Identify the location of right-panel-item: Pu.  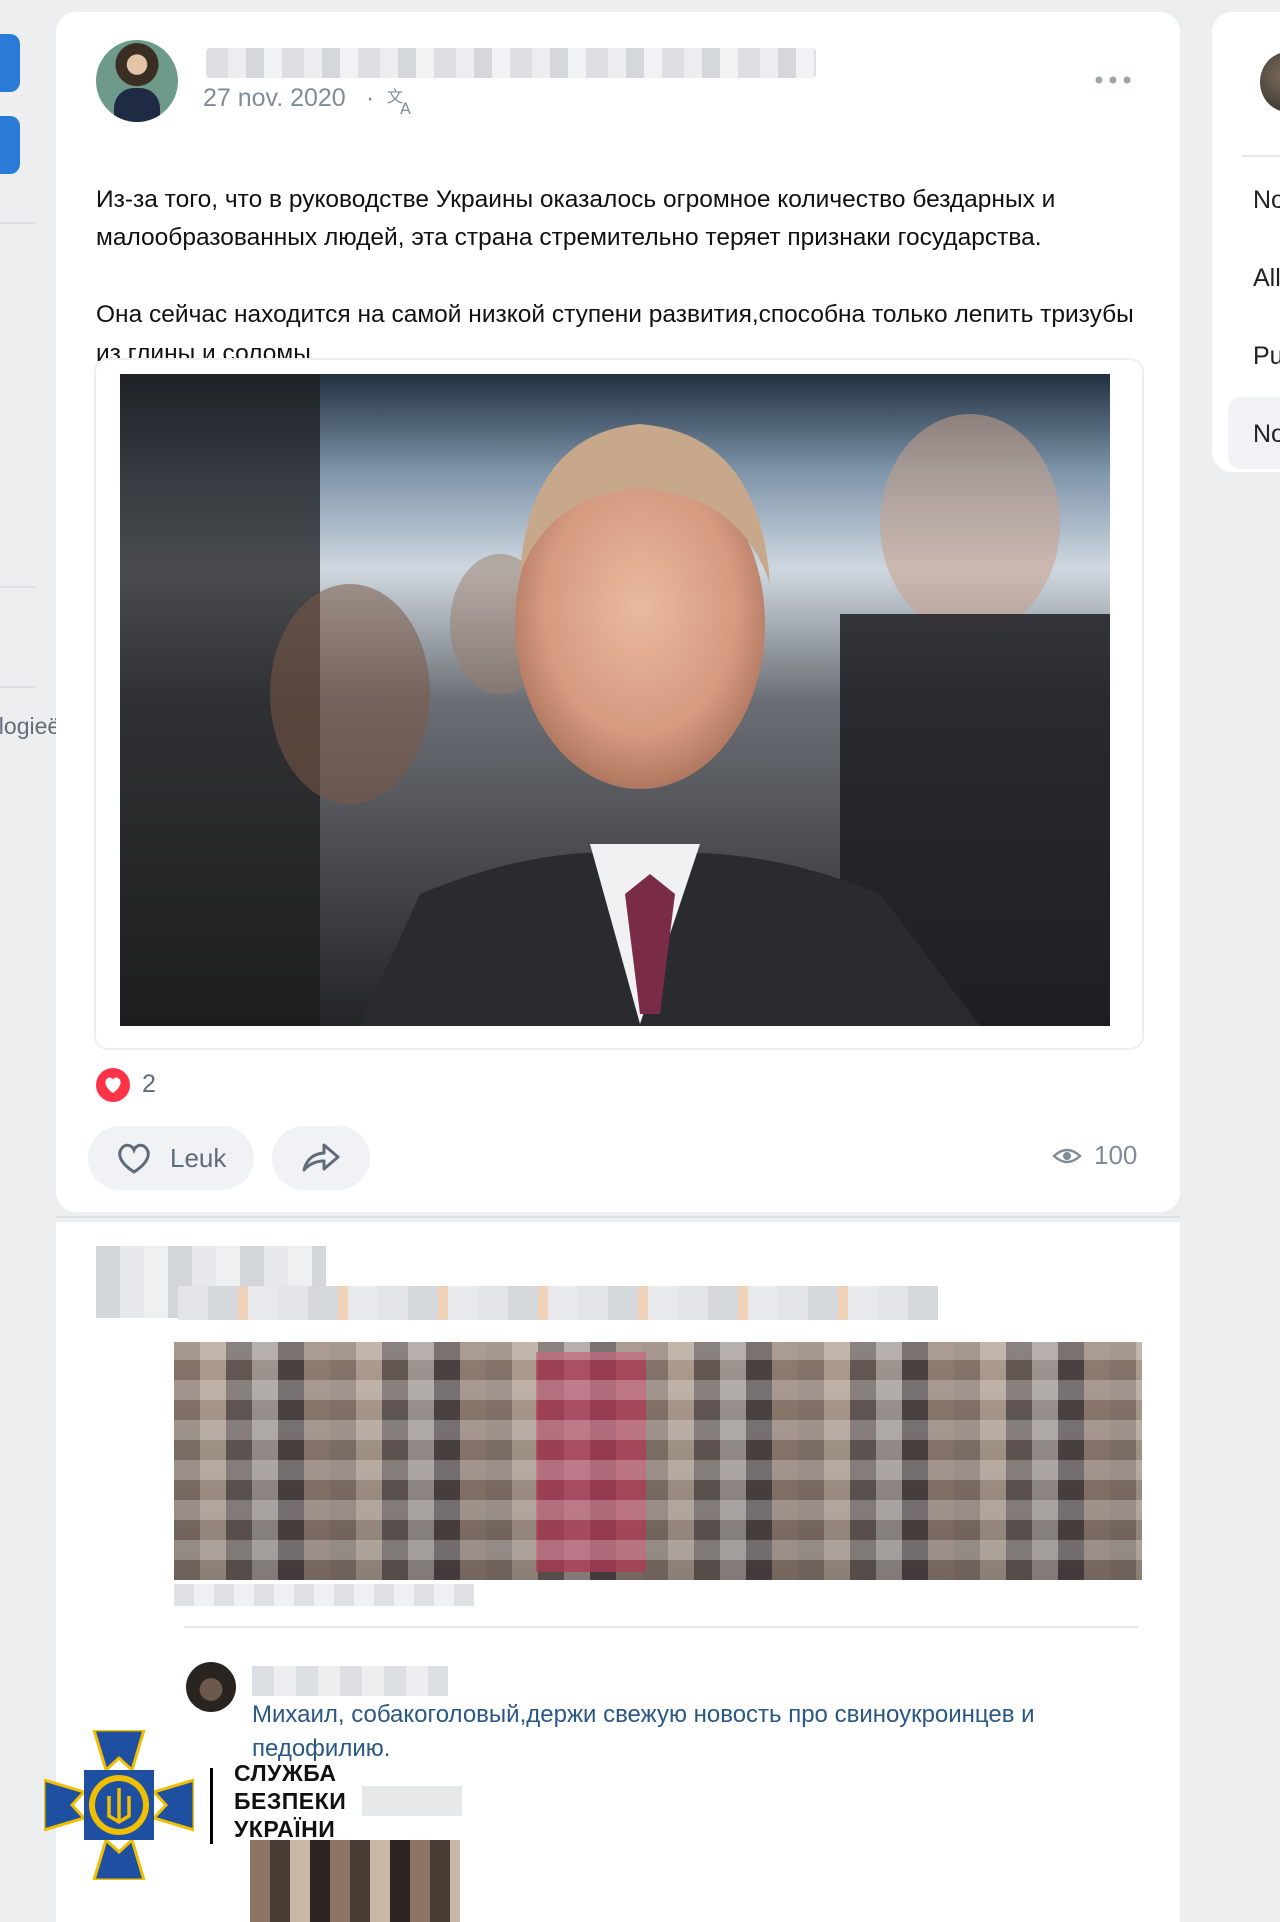
(1266, 356).